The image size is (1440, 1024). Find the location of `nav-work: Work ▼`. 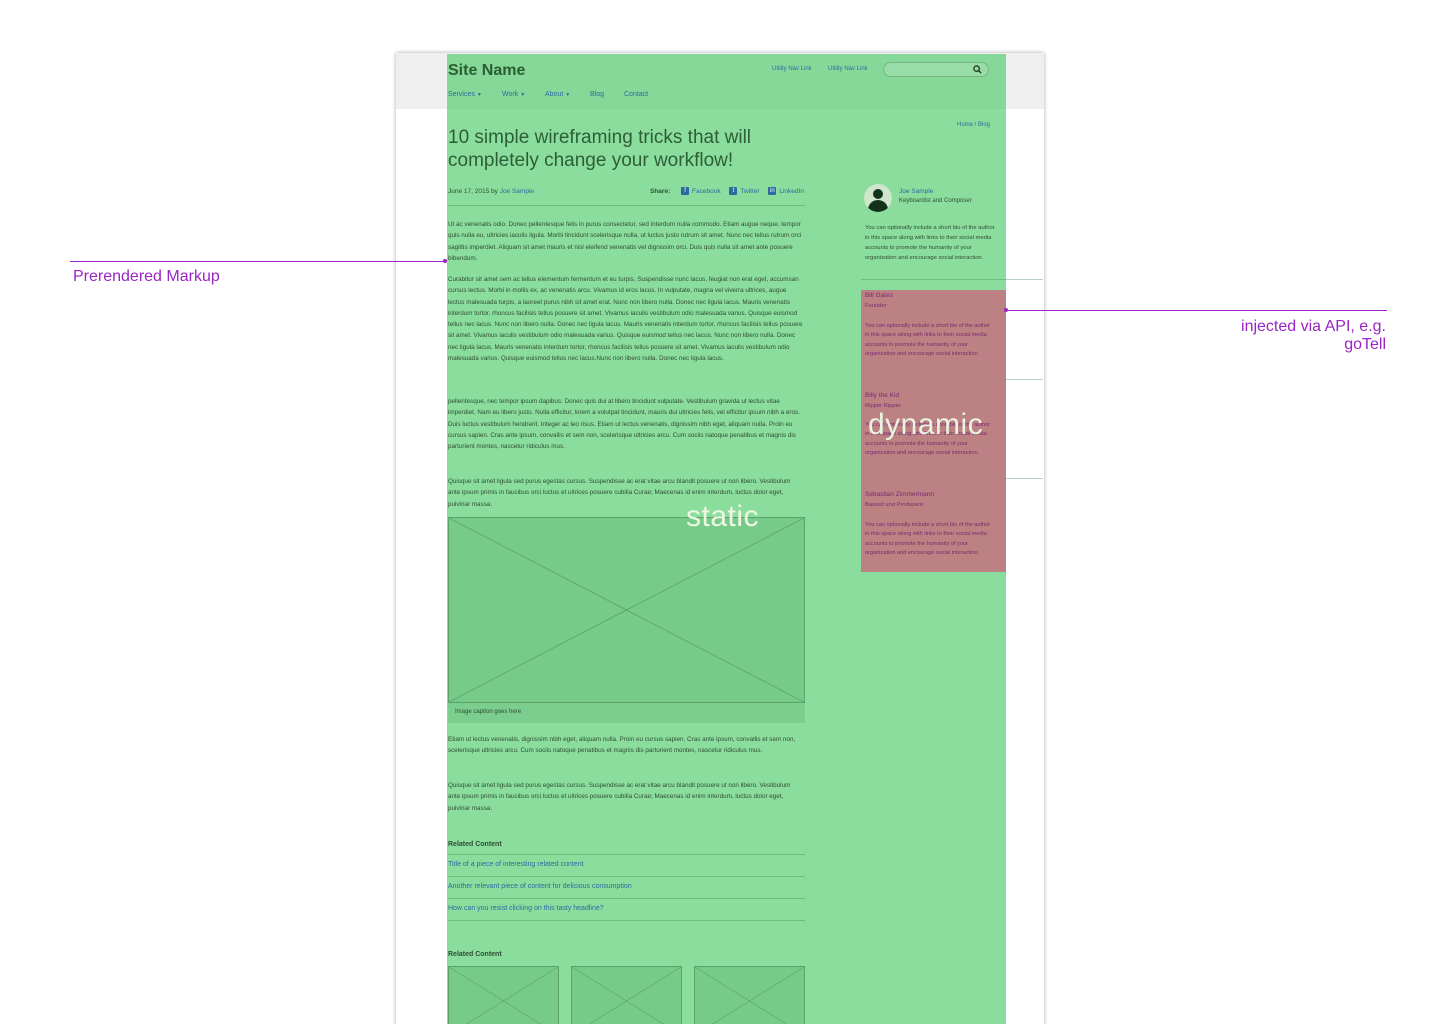

nav-work: Work ▼ is located at coordinates (513, 94).